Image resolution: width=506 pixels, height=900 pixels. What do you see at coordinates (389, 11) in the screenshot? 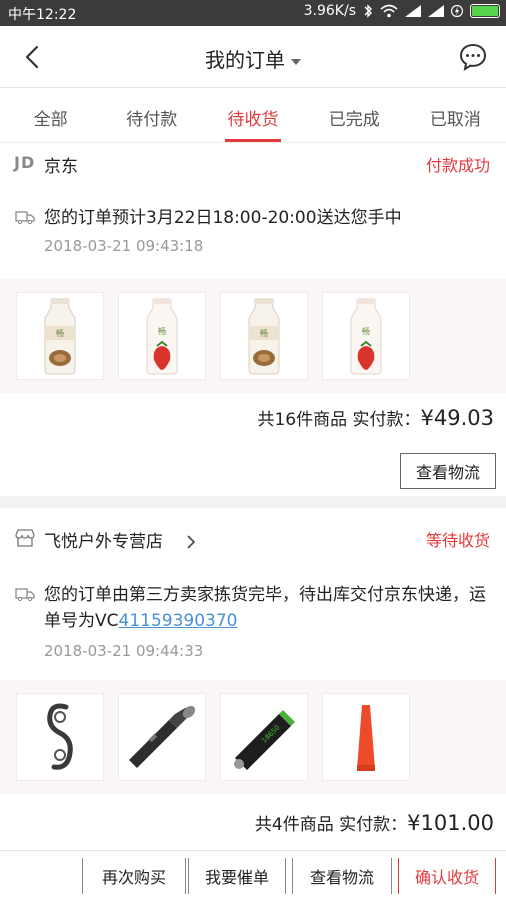
I see `wifi-icon` at bounding box center [389, 11].